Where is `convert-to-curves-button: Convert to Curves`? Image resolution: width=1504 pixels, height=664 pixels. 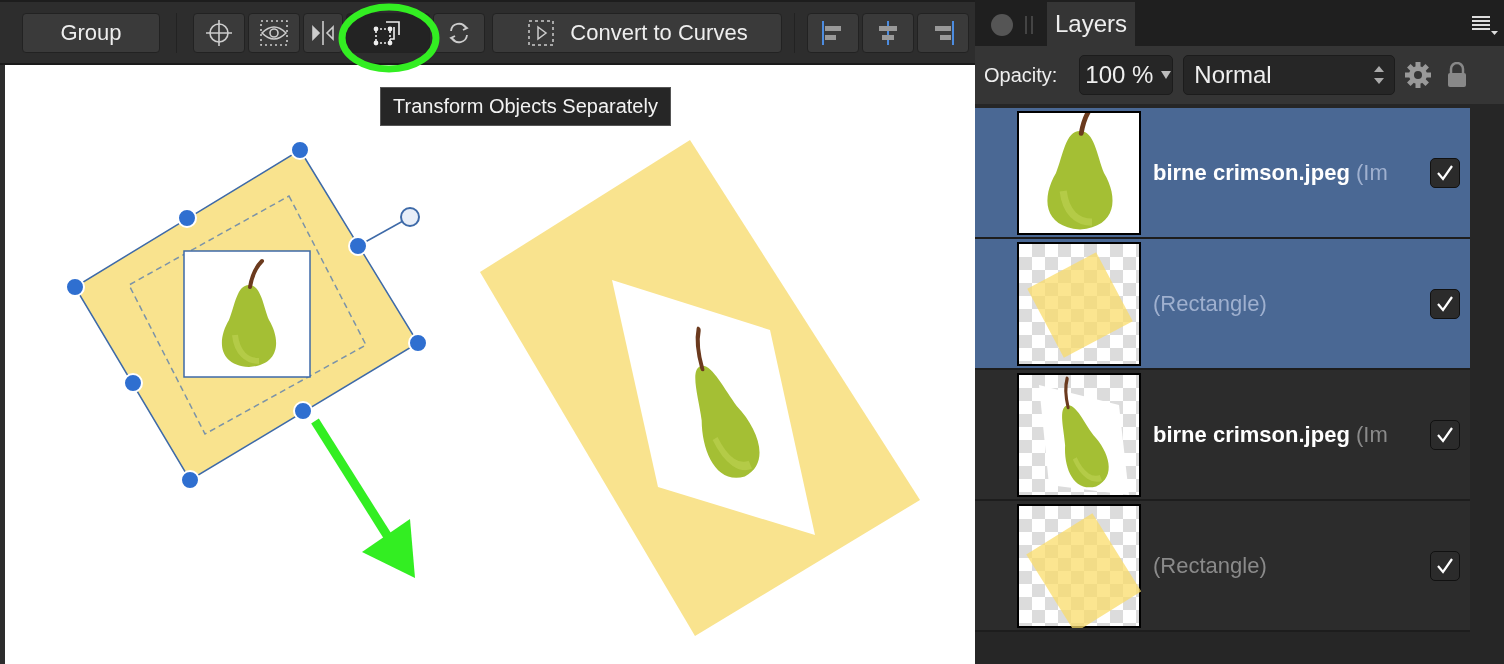 convert-to-curves-button: Convert to Curves is located at coordinates (637, 32).